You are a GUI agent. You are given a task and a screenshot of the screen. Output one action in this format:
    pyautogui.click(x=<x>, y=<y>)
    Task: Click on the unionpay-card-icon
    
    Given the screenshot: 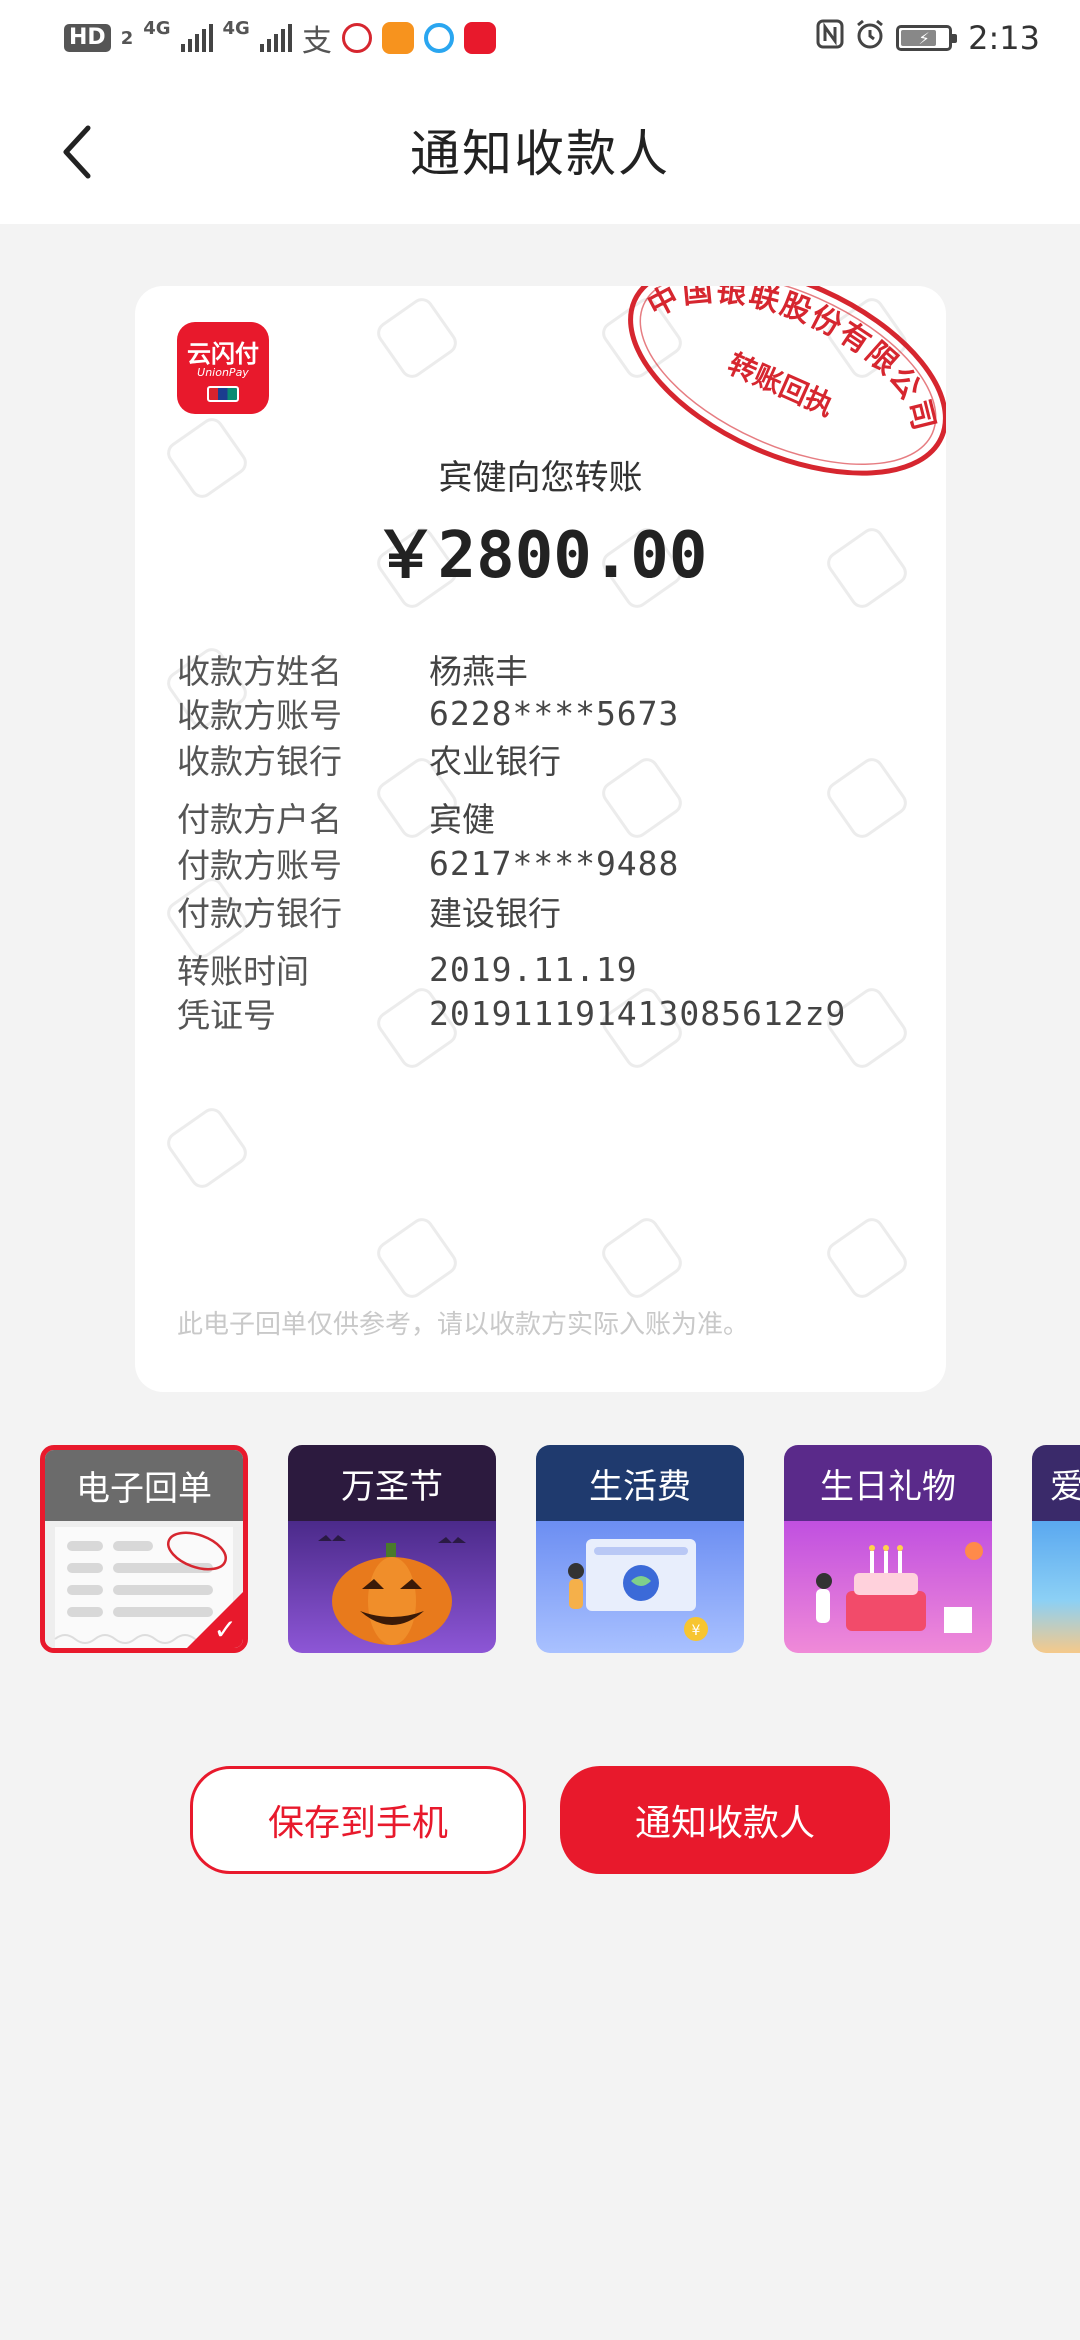 What is the action you would take?
    pyautogui.click(x=223, y=394)
    